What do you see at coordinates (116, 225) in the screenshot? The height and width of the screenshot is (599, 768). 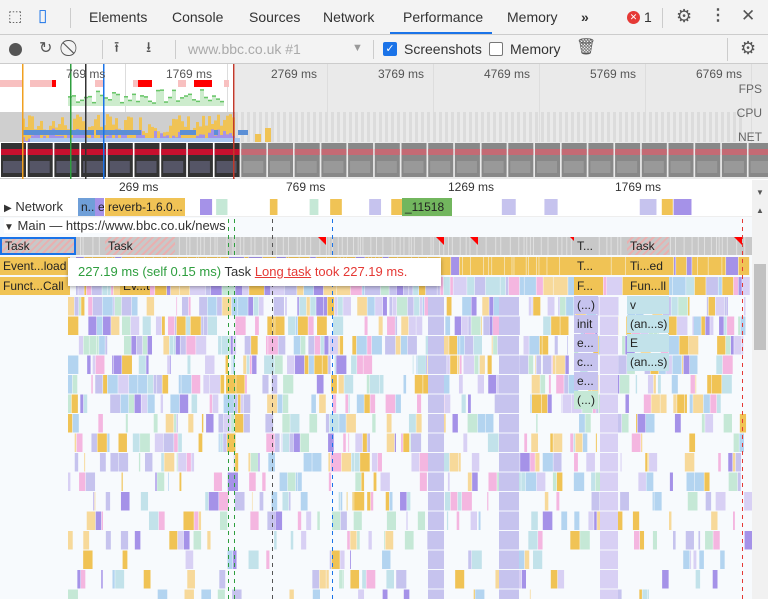 I see `main-track-header: ▼ Main — https://www.bbc.co.uk/news` at bounding box center [116, 225].